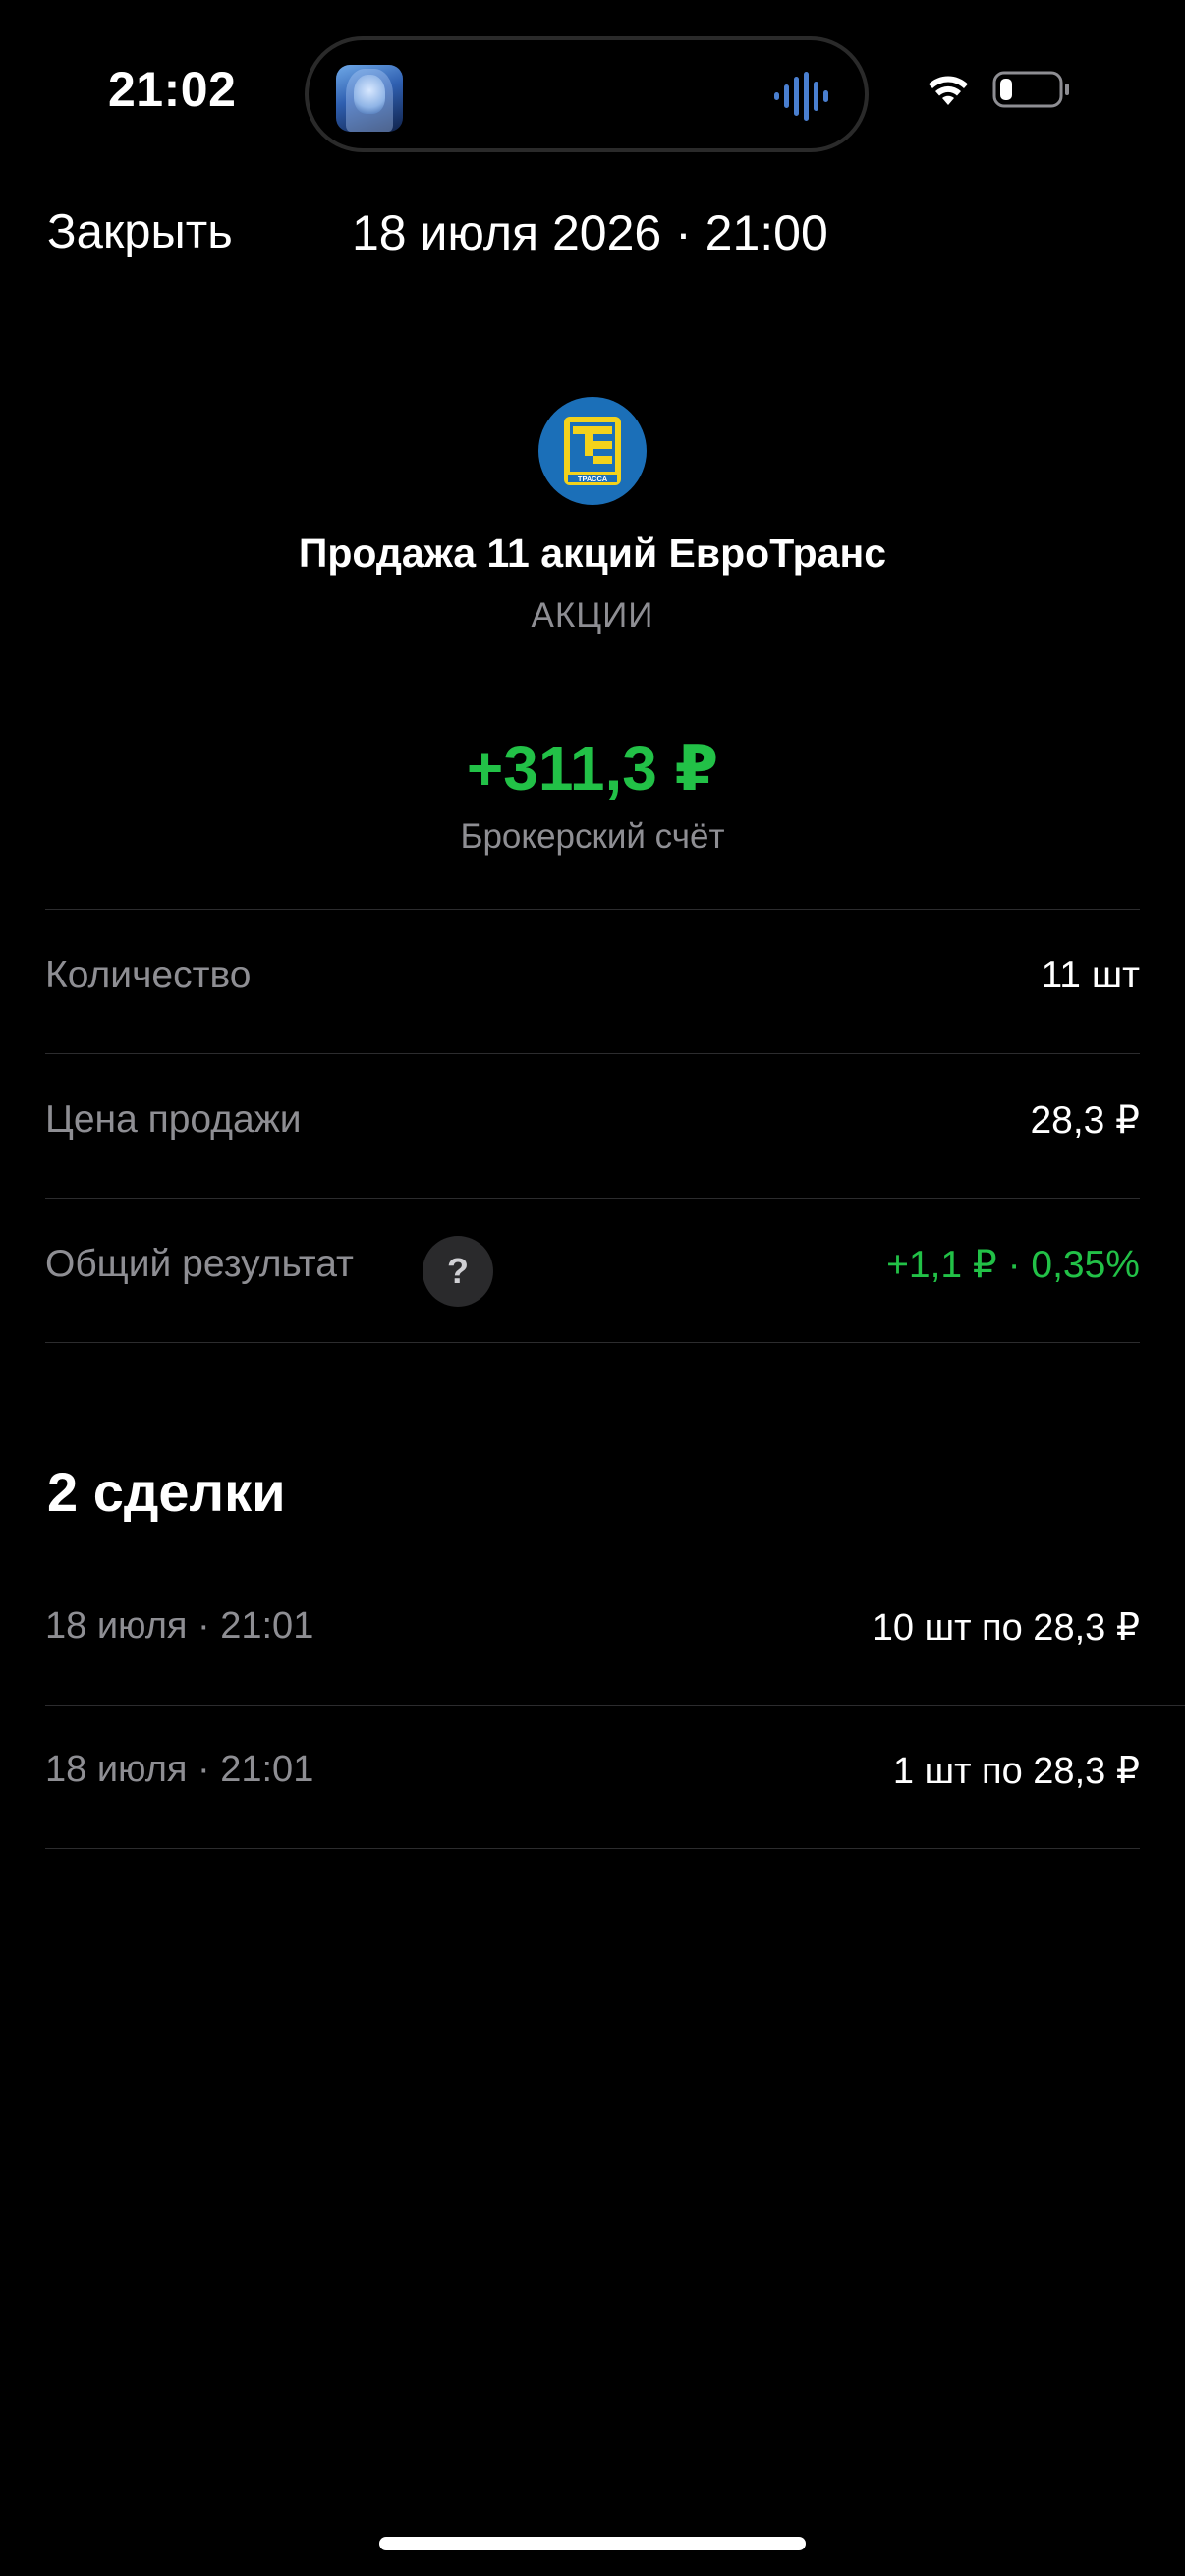 This screenshot has width=1185, height=2576. I want to click on deal-row: 18 июля · 21:01 1 шт по 28,3 ₽, so click(592, 1778).